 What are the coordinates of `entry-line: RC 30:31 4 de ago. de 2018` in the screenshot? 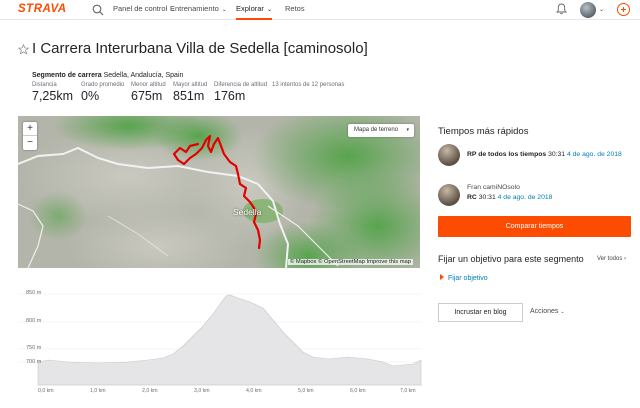 It's located at (509, 197).